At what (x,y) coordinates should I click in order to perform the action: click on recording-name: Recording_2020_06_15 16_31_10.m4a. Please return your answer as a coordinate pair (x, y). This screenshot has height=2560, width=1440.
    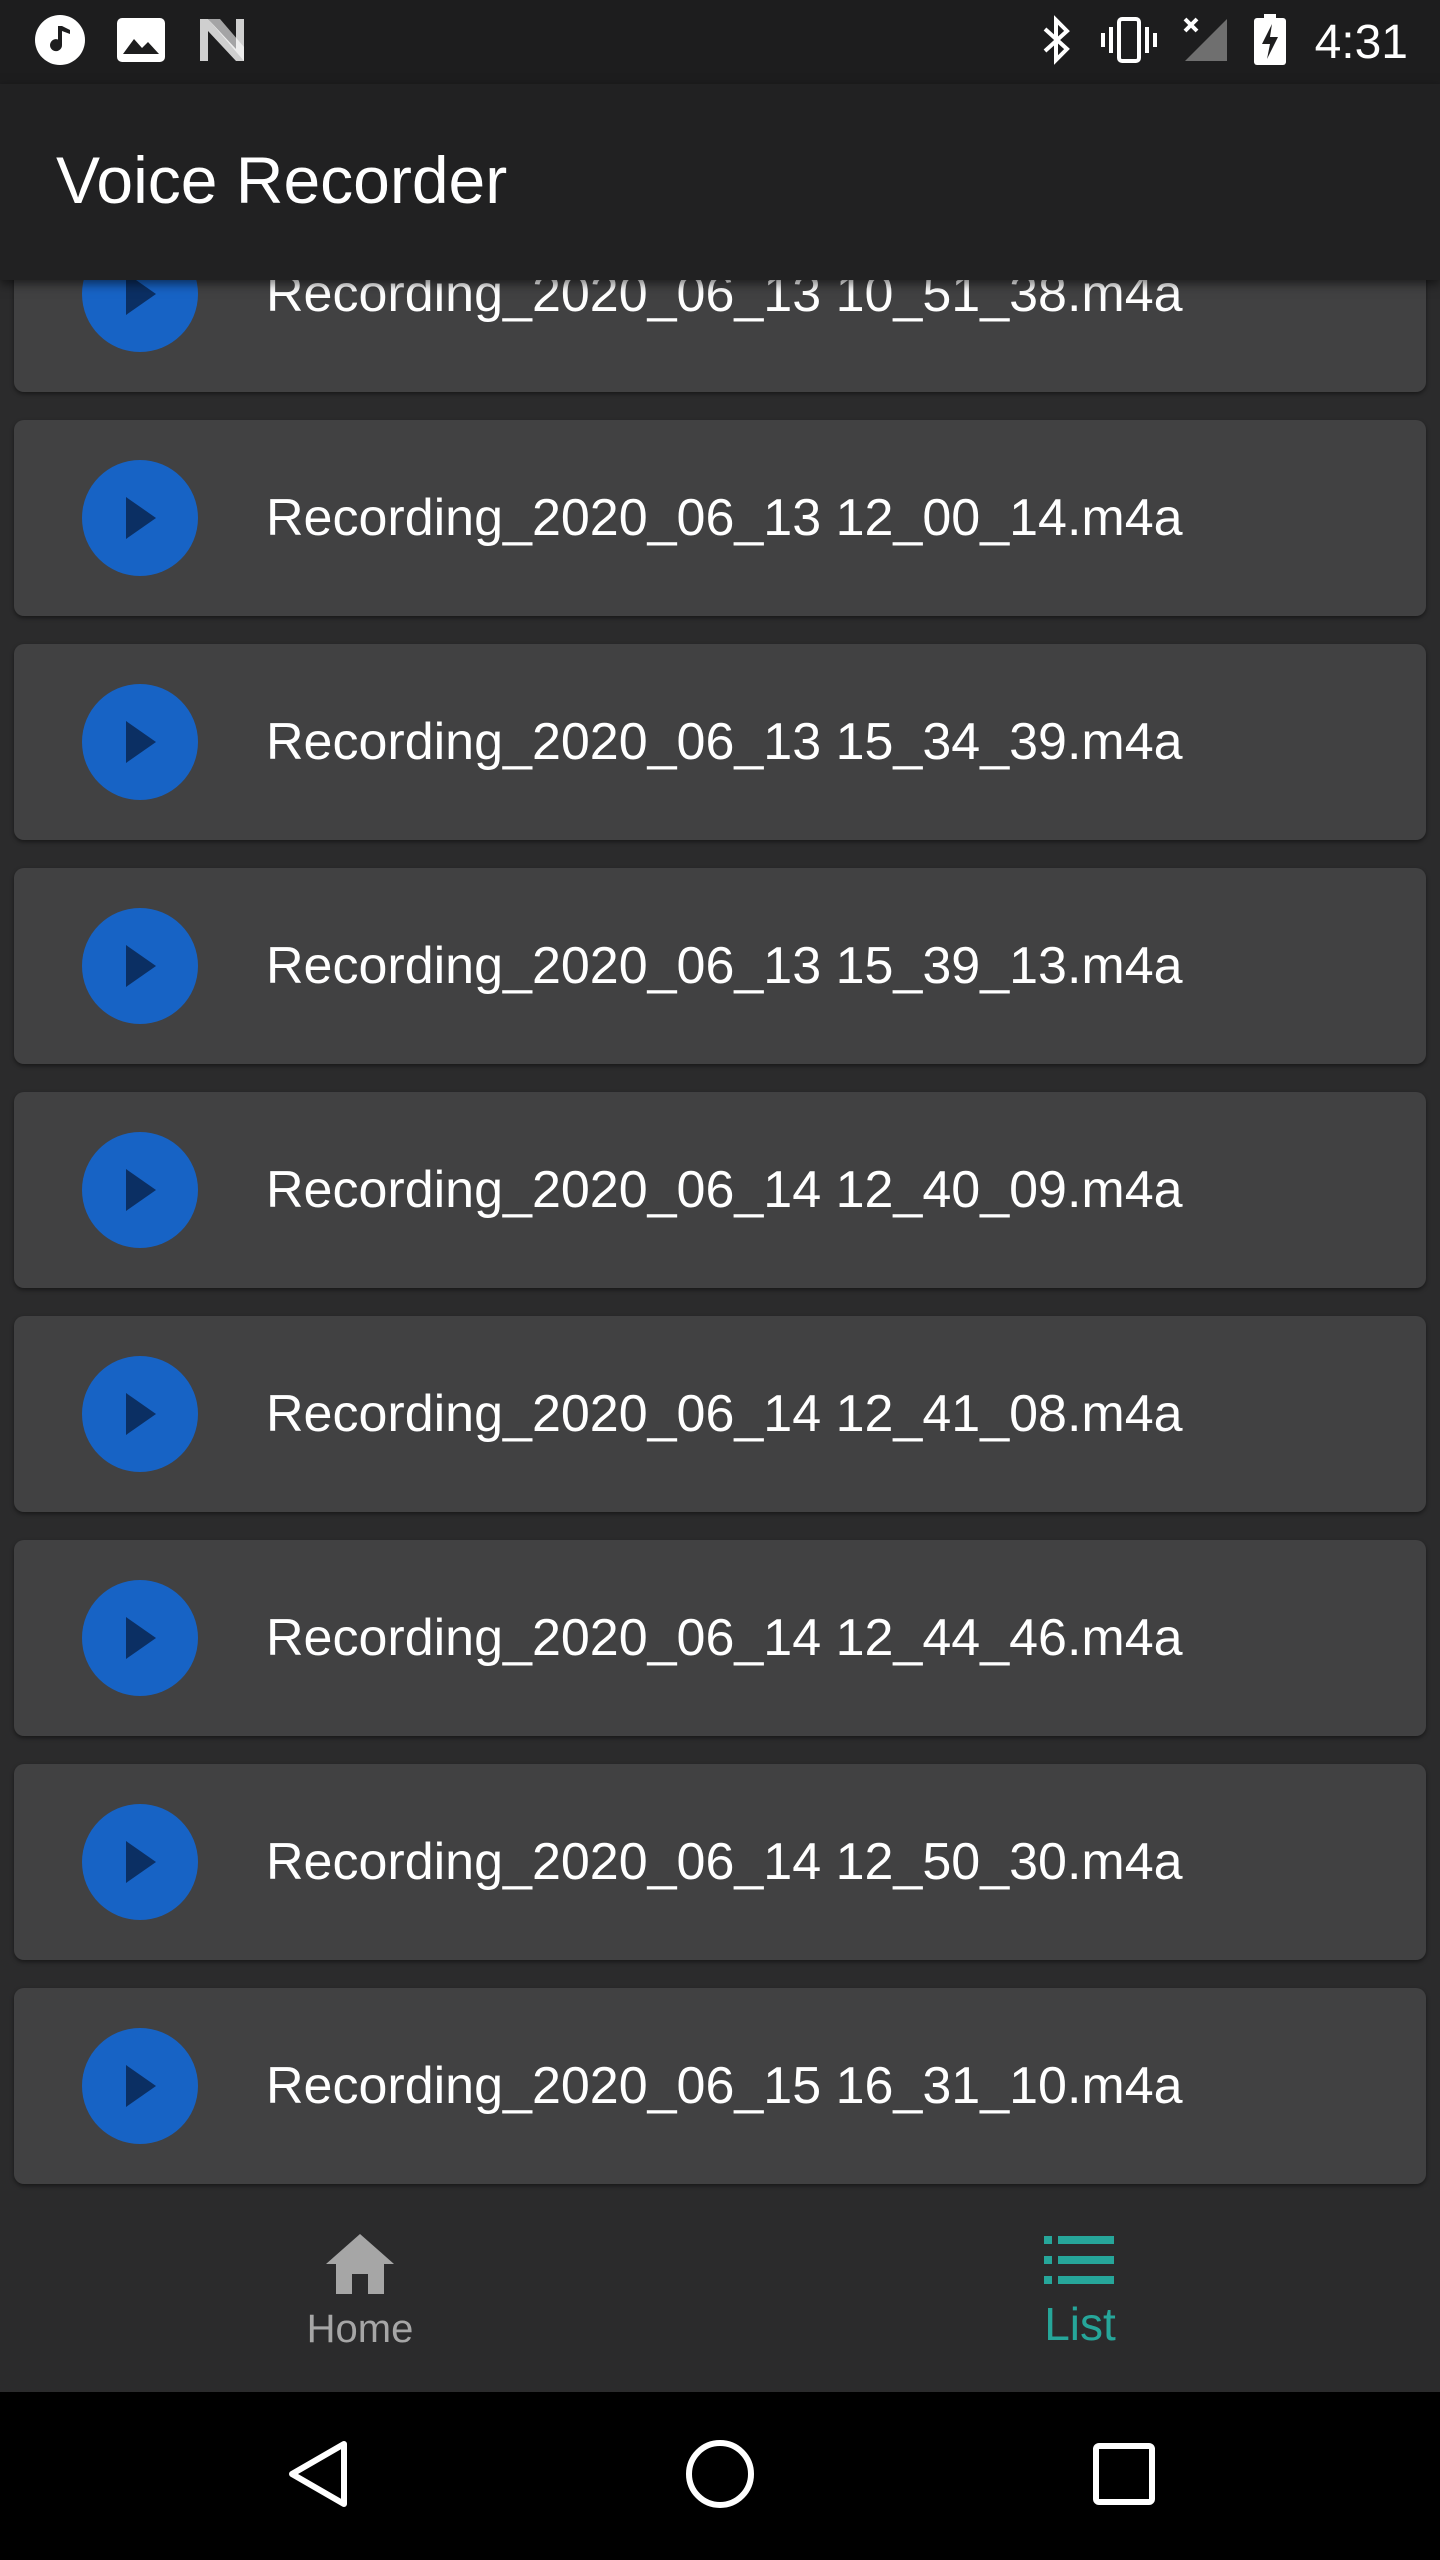
    Looking at the image, I should click on (724, 2086).